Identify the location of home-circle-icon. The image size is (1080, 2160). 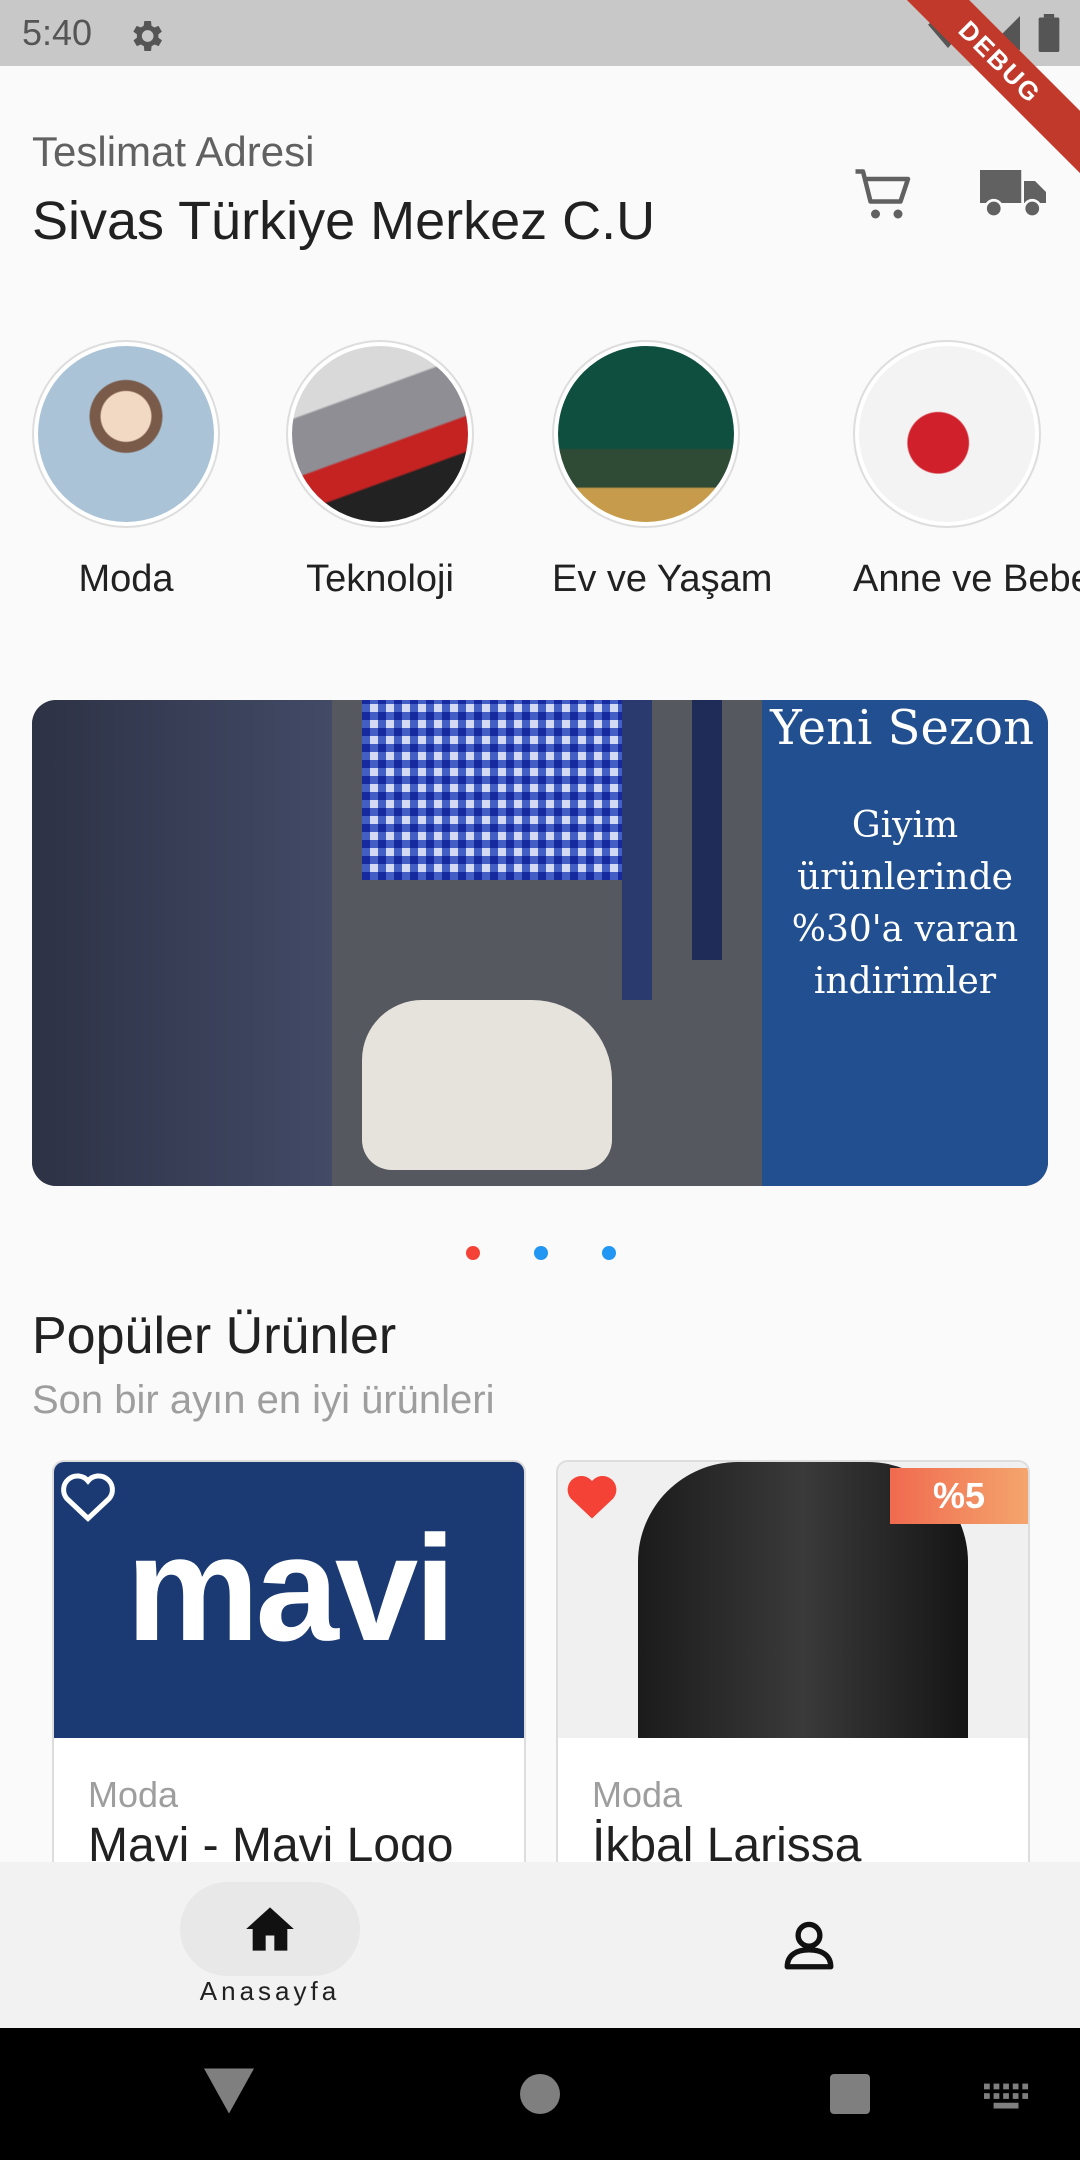
(540, 2094).